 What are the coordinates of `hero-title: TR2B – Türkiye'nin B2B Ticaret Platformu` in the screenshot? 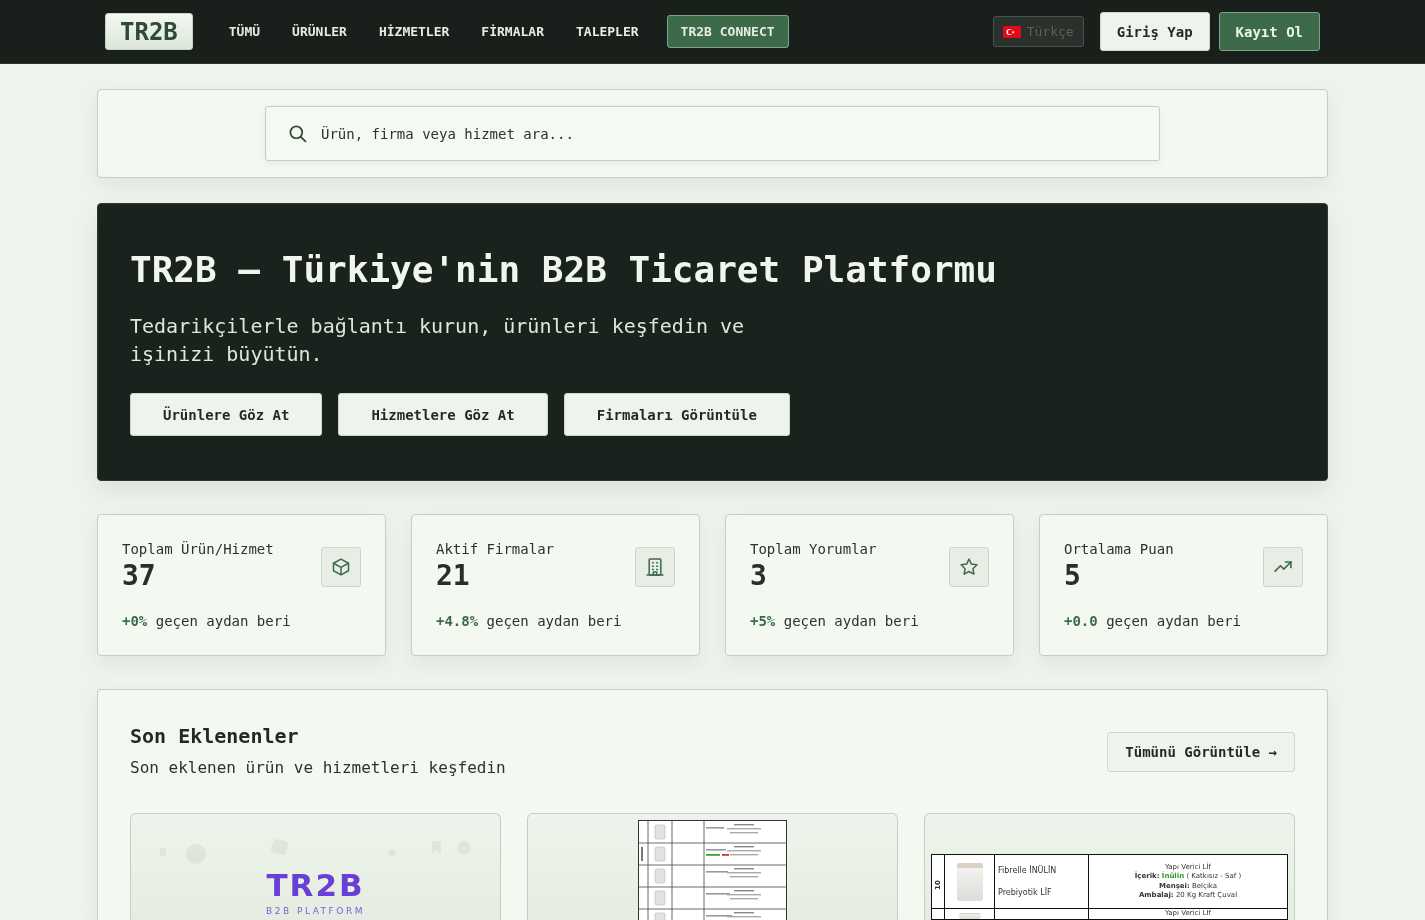 It's located at (564, 270).